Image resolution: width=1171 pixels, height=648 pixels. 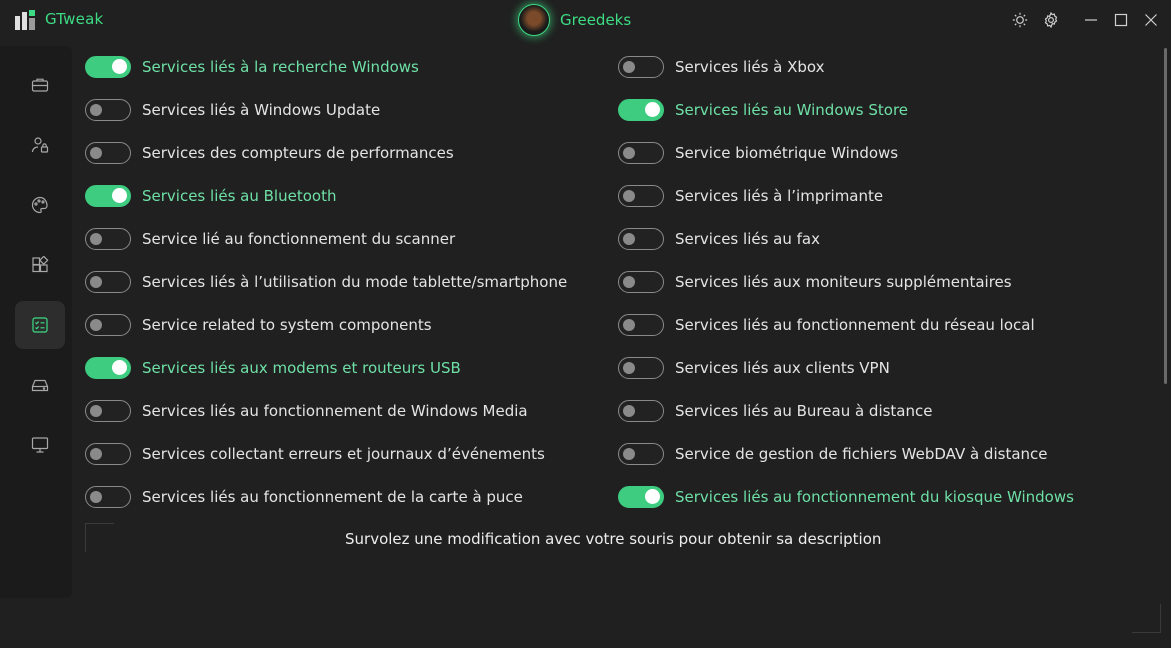 I want to click on service-label: Services liés au Windows Store, so click(x=792, y=110).